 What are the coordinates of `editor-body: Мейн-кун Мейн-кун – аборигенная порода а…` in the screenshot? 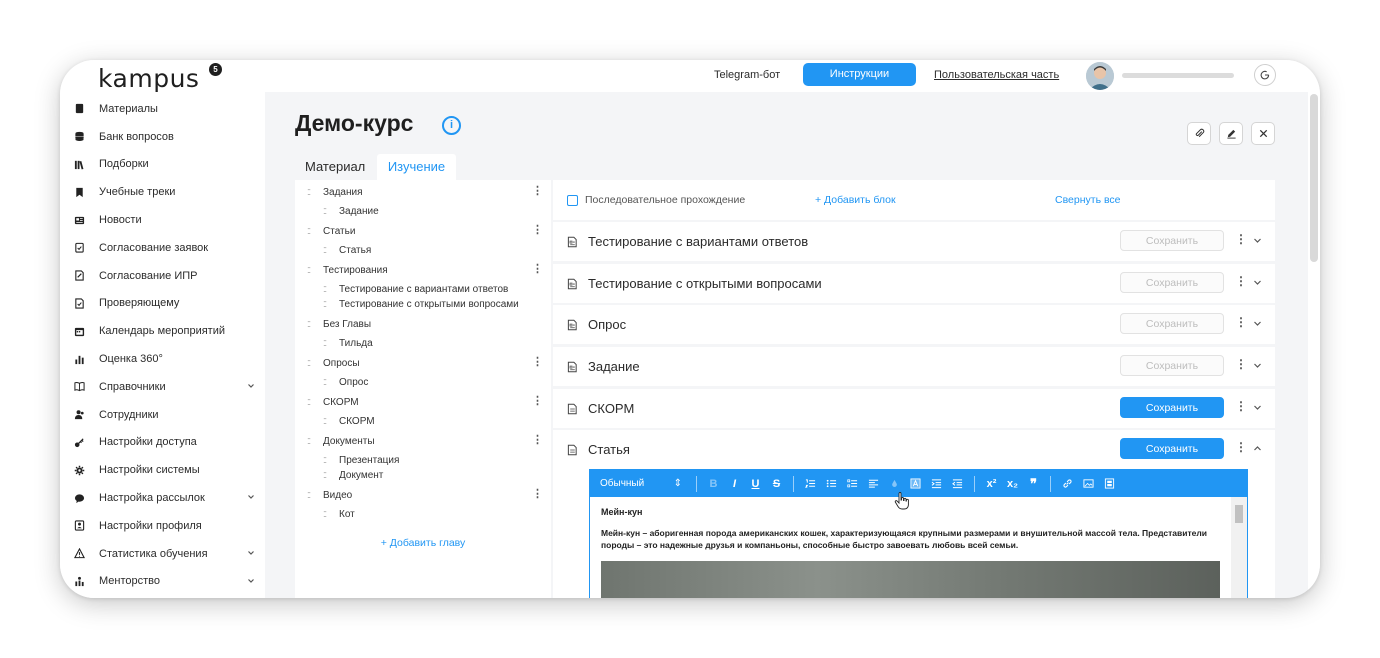 It's located at (910, 547).